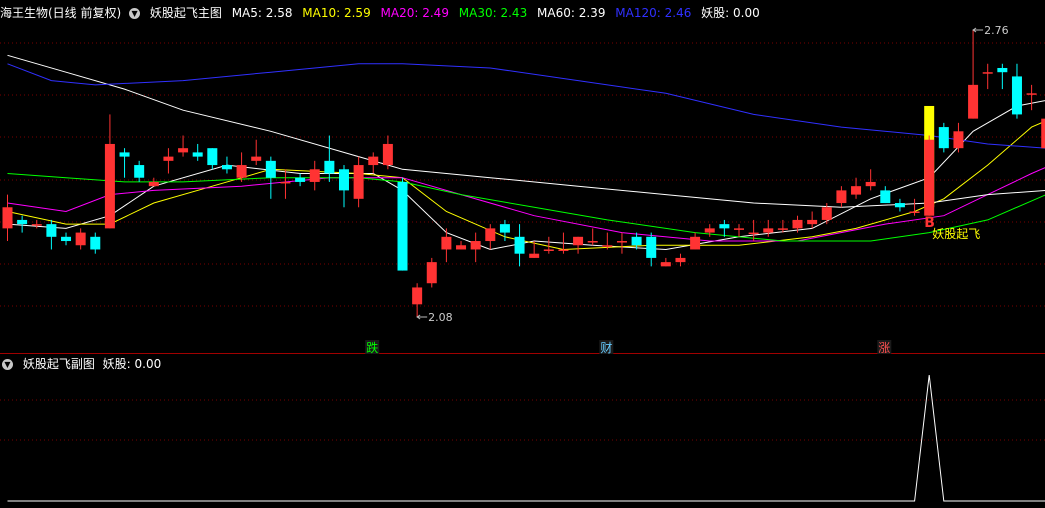  Describe the element at coordinates (730, 13) in the screenshot. I see `yaogu-value: 妖股: 0.00` at that location.